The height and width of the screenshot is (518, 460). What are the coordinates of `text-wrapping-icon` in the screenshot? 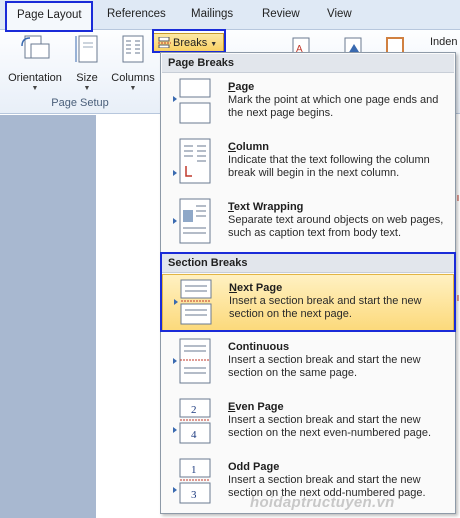 It's located at (192, 221).